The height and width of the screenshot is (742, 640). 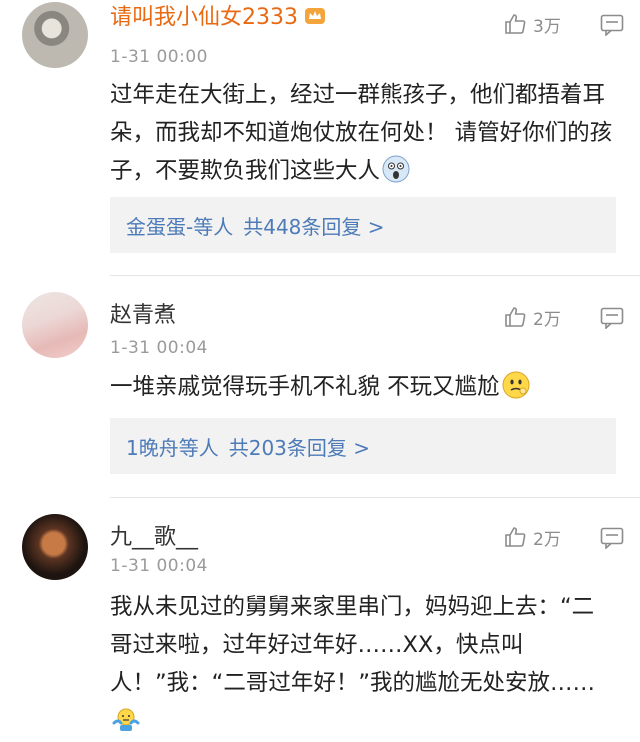 What do you see at coordinates (313, 225) in the screenshot?
I see `reply-count: 共448条回复 >` at bounding box center [313, 225].